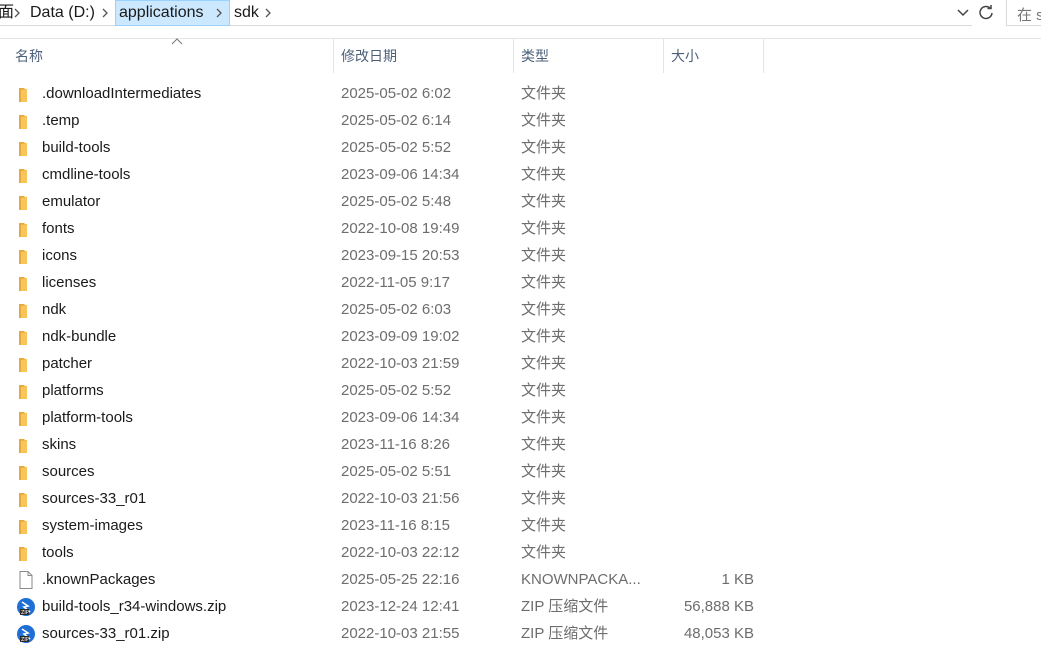 The image size is (1041, 647). I want to click on search-input: 在 s, so click(1023, 13).